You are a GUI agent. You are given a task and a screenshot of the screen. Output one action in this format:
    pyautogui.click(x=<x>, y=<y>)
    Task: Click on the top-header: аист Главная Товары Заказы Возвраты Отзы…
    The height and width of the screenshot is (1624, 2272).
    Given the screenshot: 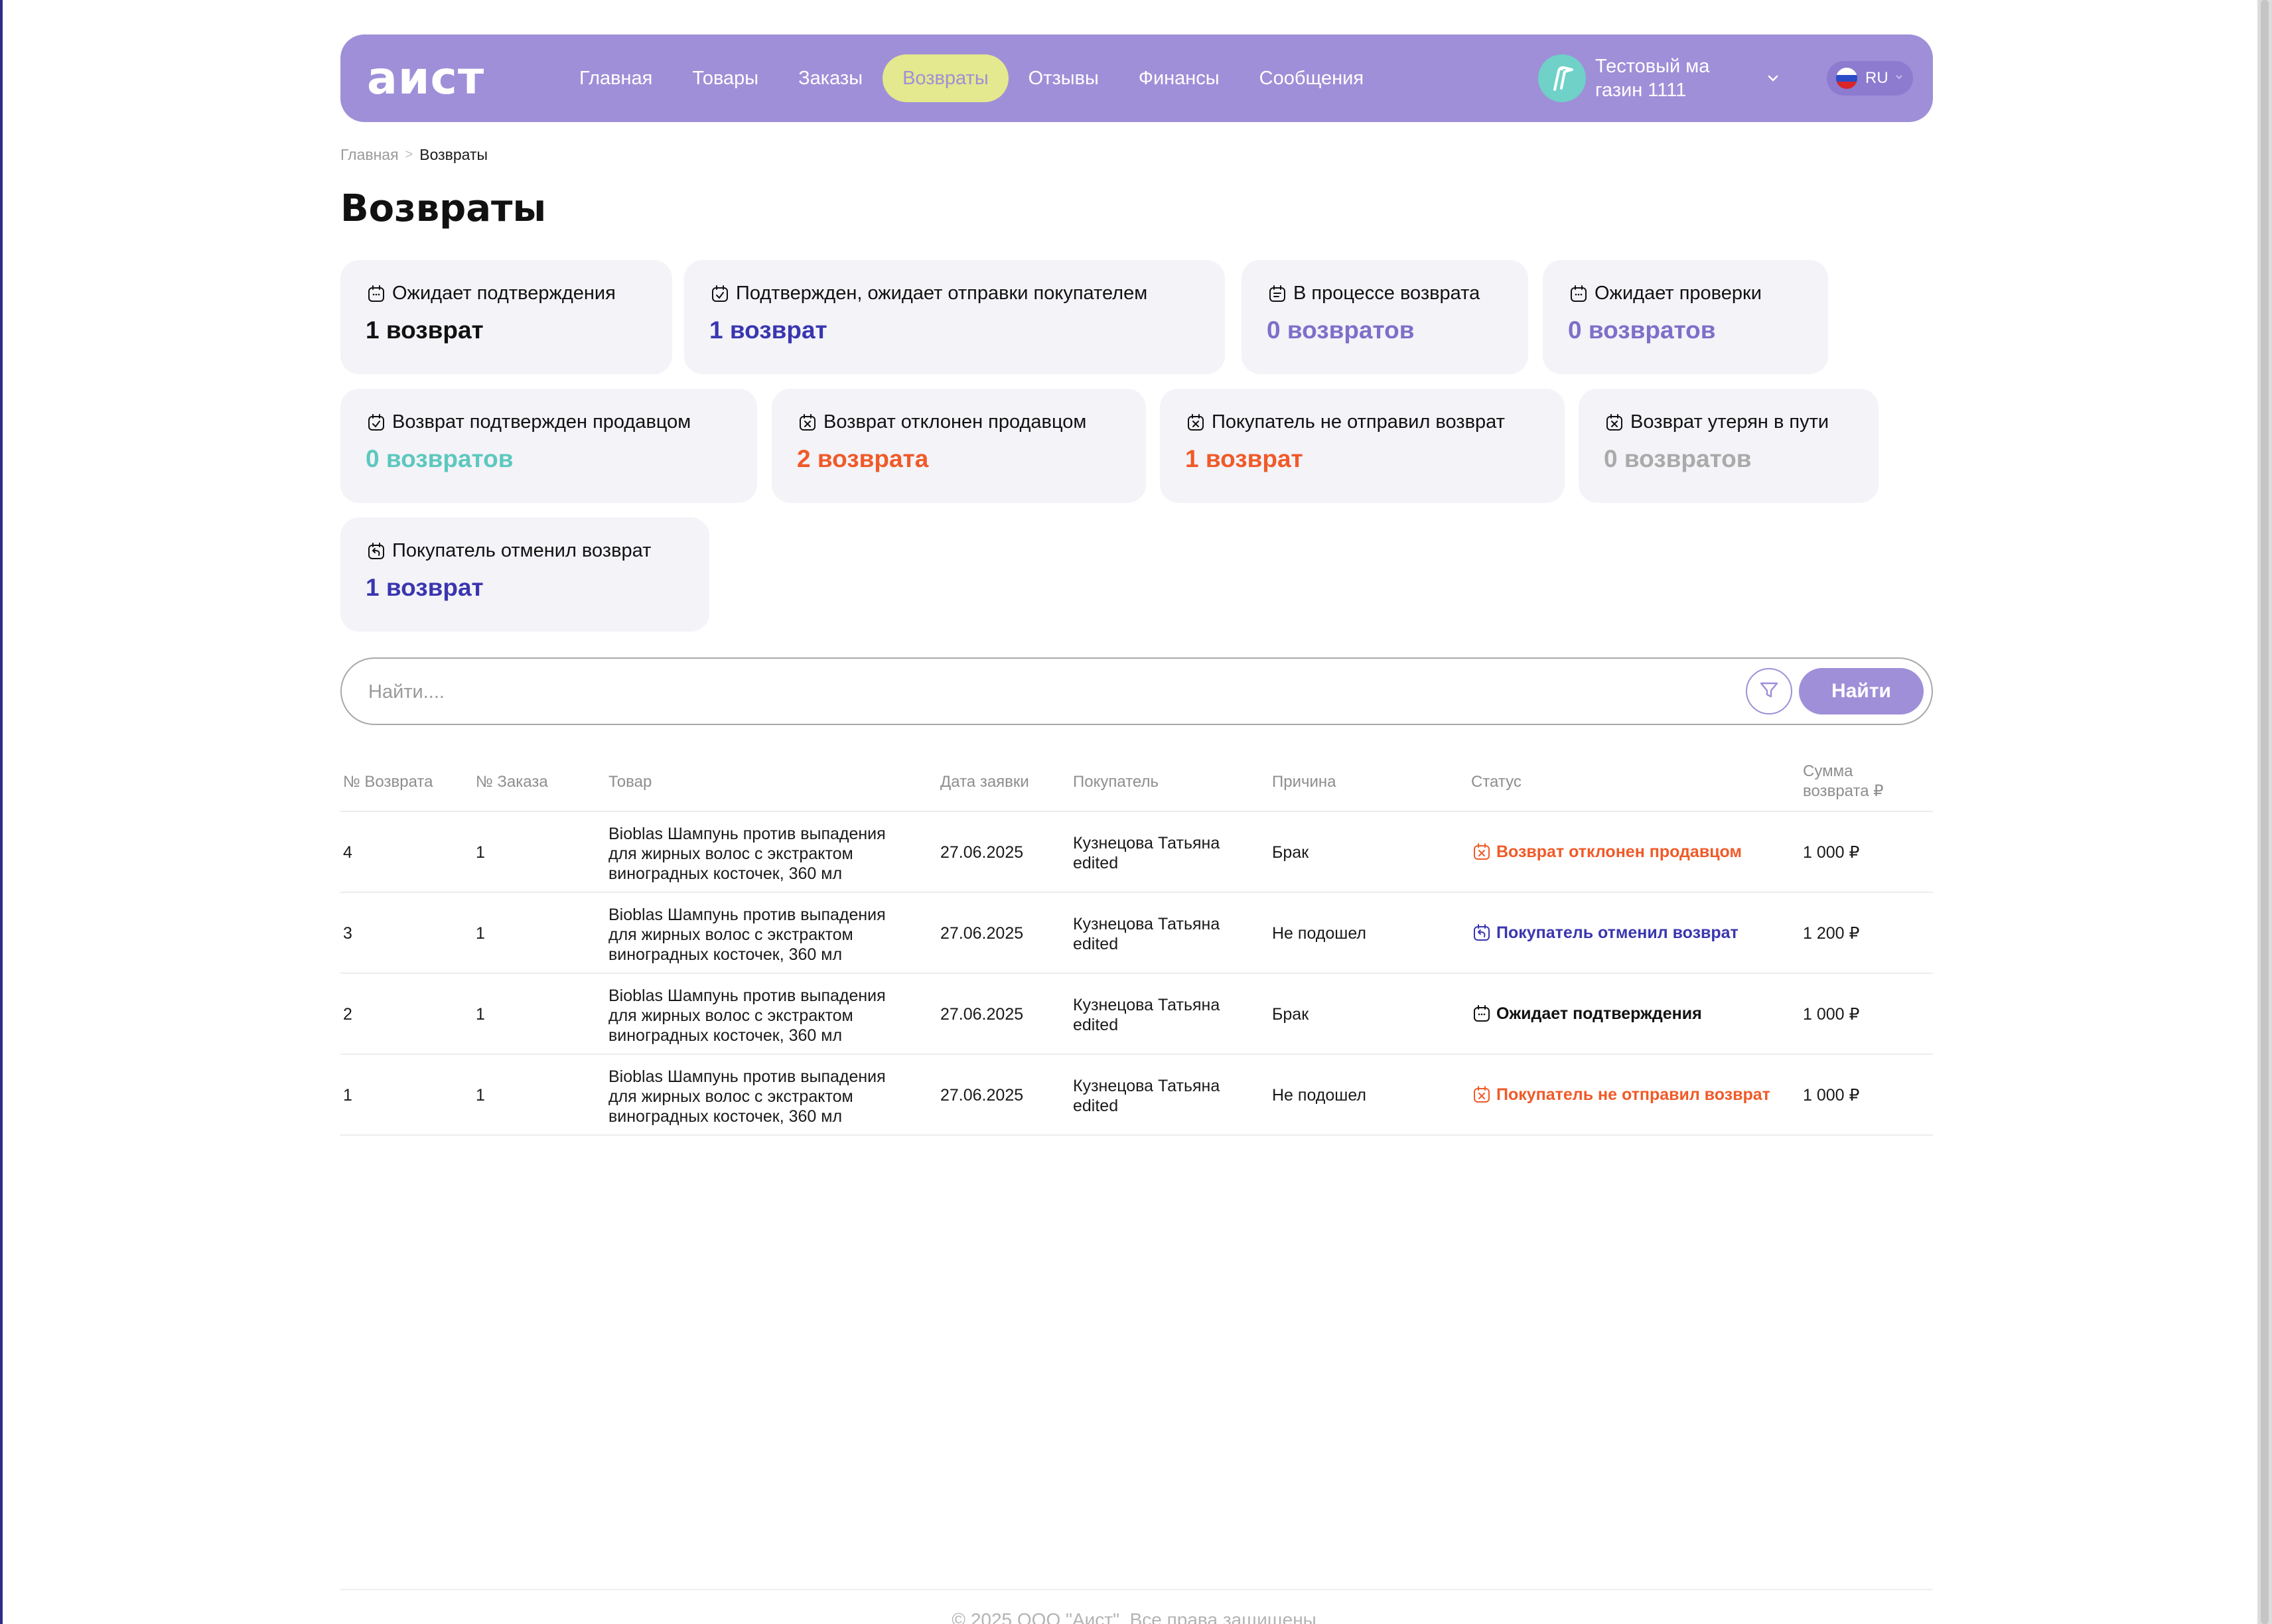 What is the action you would take?
    pyautogui.click(x=1136, y=78)
    